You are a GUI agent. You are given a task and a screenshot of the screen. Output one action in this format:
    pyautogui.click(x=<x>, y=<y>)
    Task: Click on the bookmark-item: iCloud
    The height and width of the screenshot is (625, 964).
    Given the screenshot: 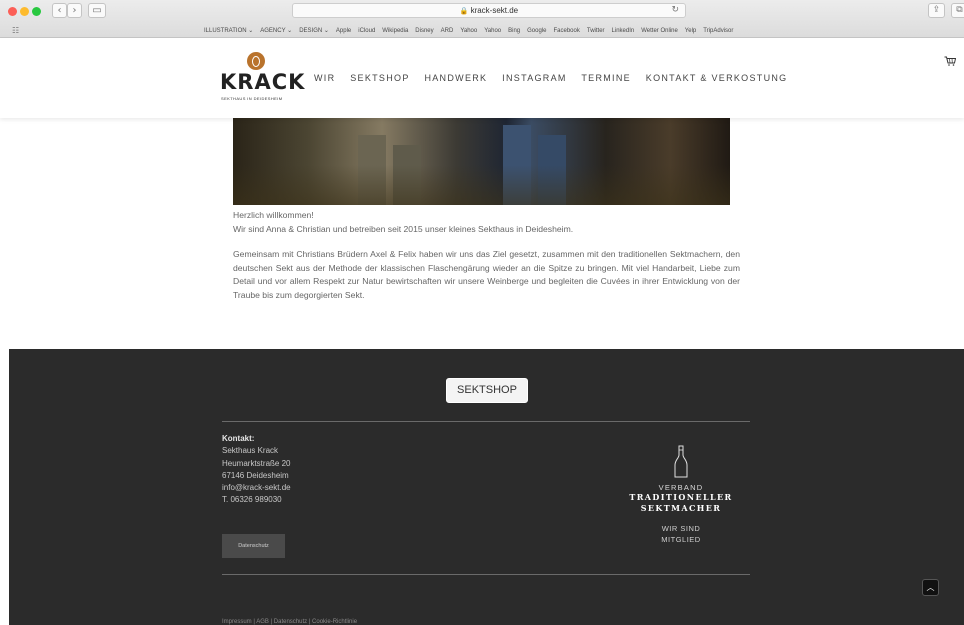 What is the action you would take?
    pyautogui.click(x=366, y=31)
    